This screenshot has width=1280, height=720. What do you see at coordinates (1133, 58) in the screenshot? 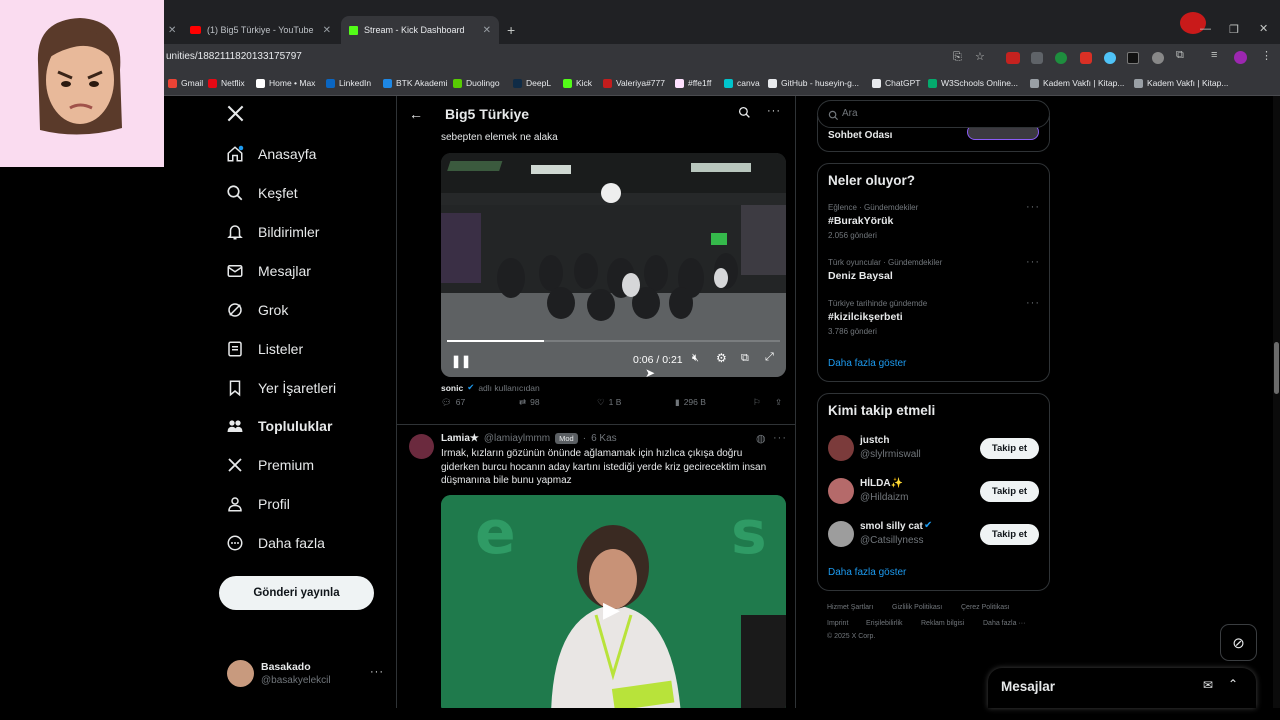
I see `extension-wm-icon` at bounding box center [1133, 58].